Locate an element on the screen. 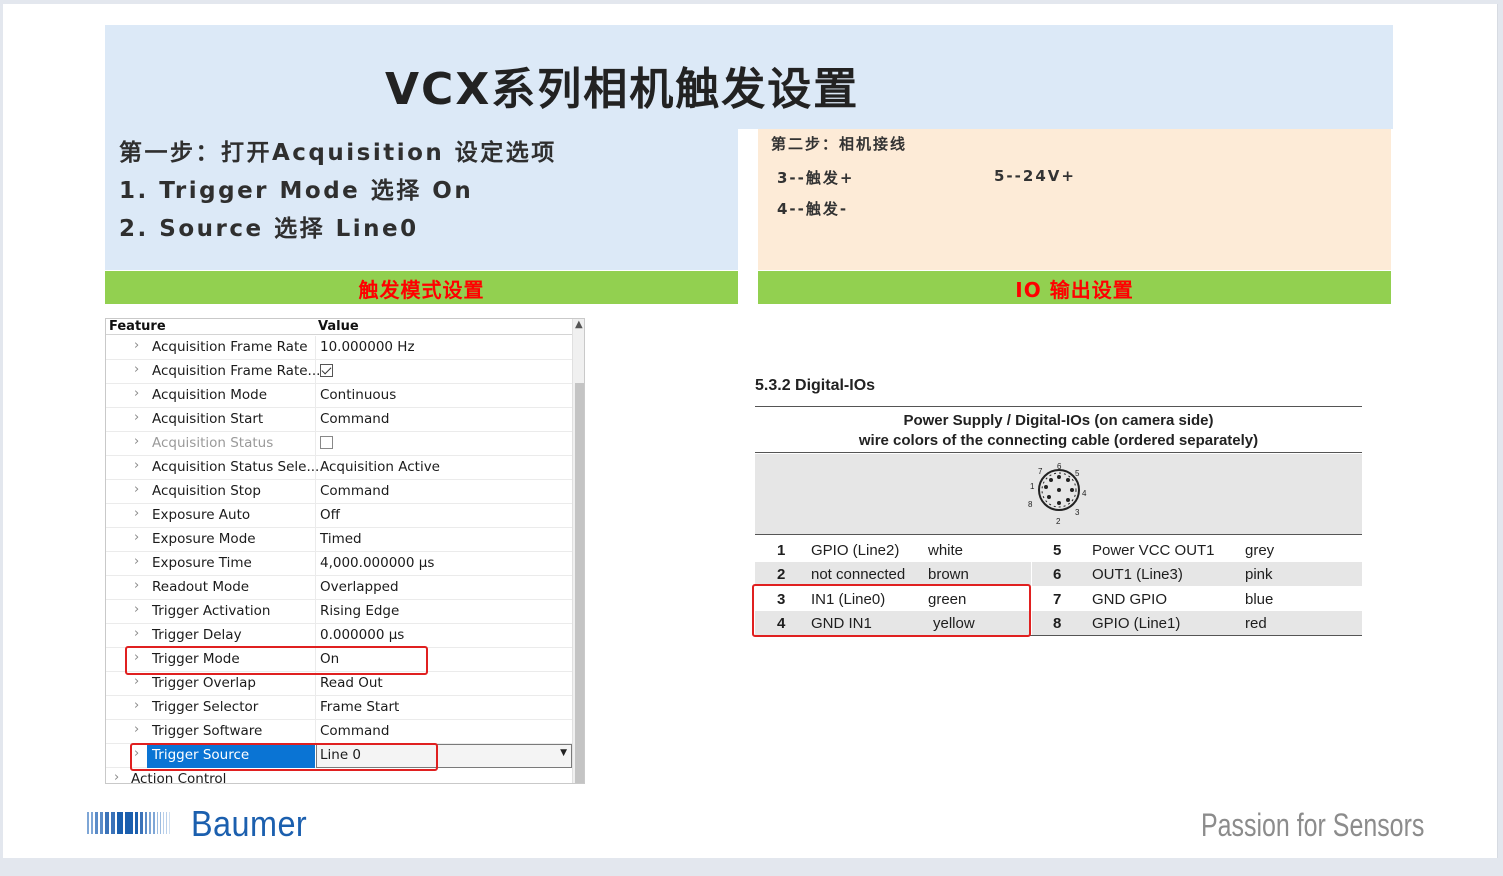 The height and width of the screenshot is (876, 1503). grid-row: › Trigger Delay 0.000000 µs is located at coordinates (339, 636).